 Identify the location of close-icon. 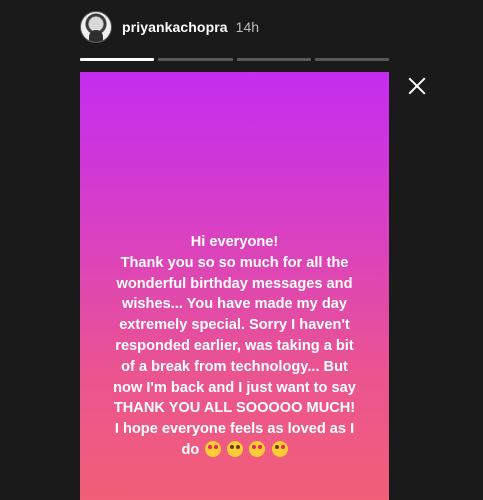
(417, 86).